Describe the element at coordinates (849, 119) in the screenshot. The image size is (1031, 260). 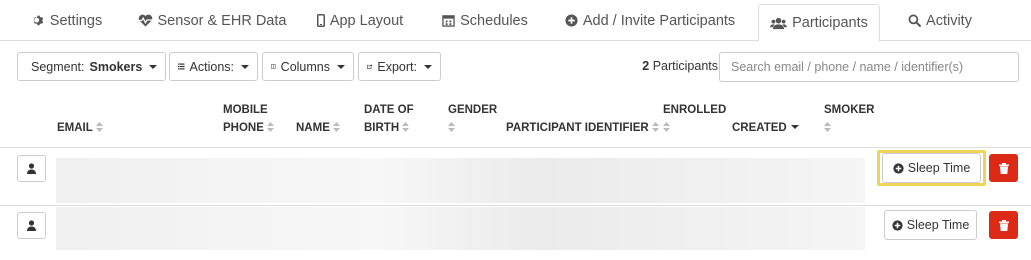
I see `column-header-smoker: SMOKER` at that location.